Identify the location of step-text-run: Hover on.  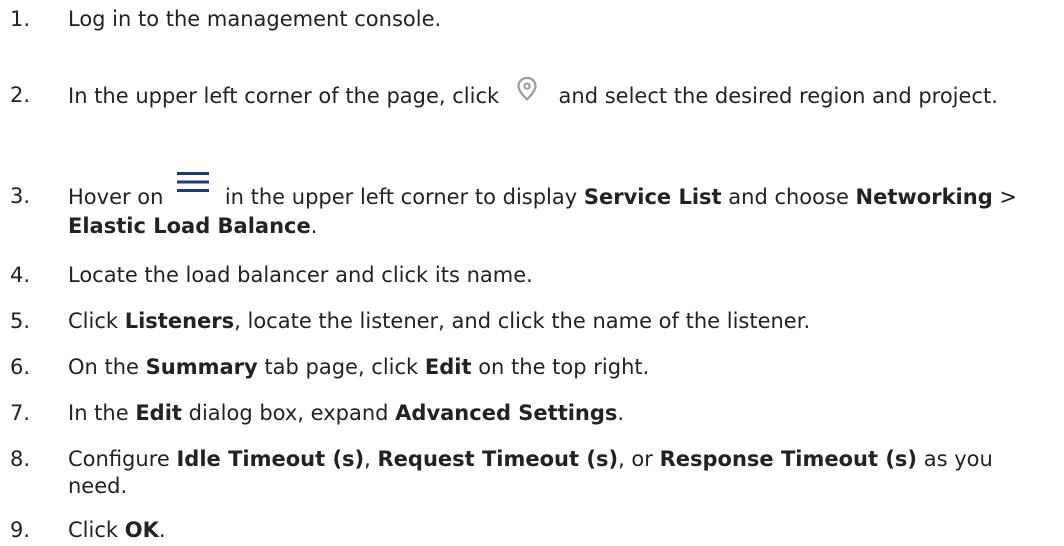
(119, 197).